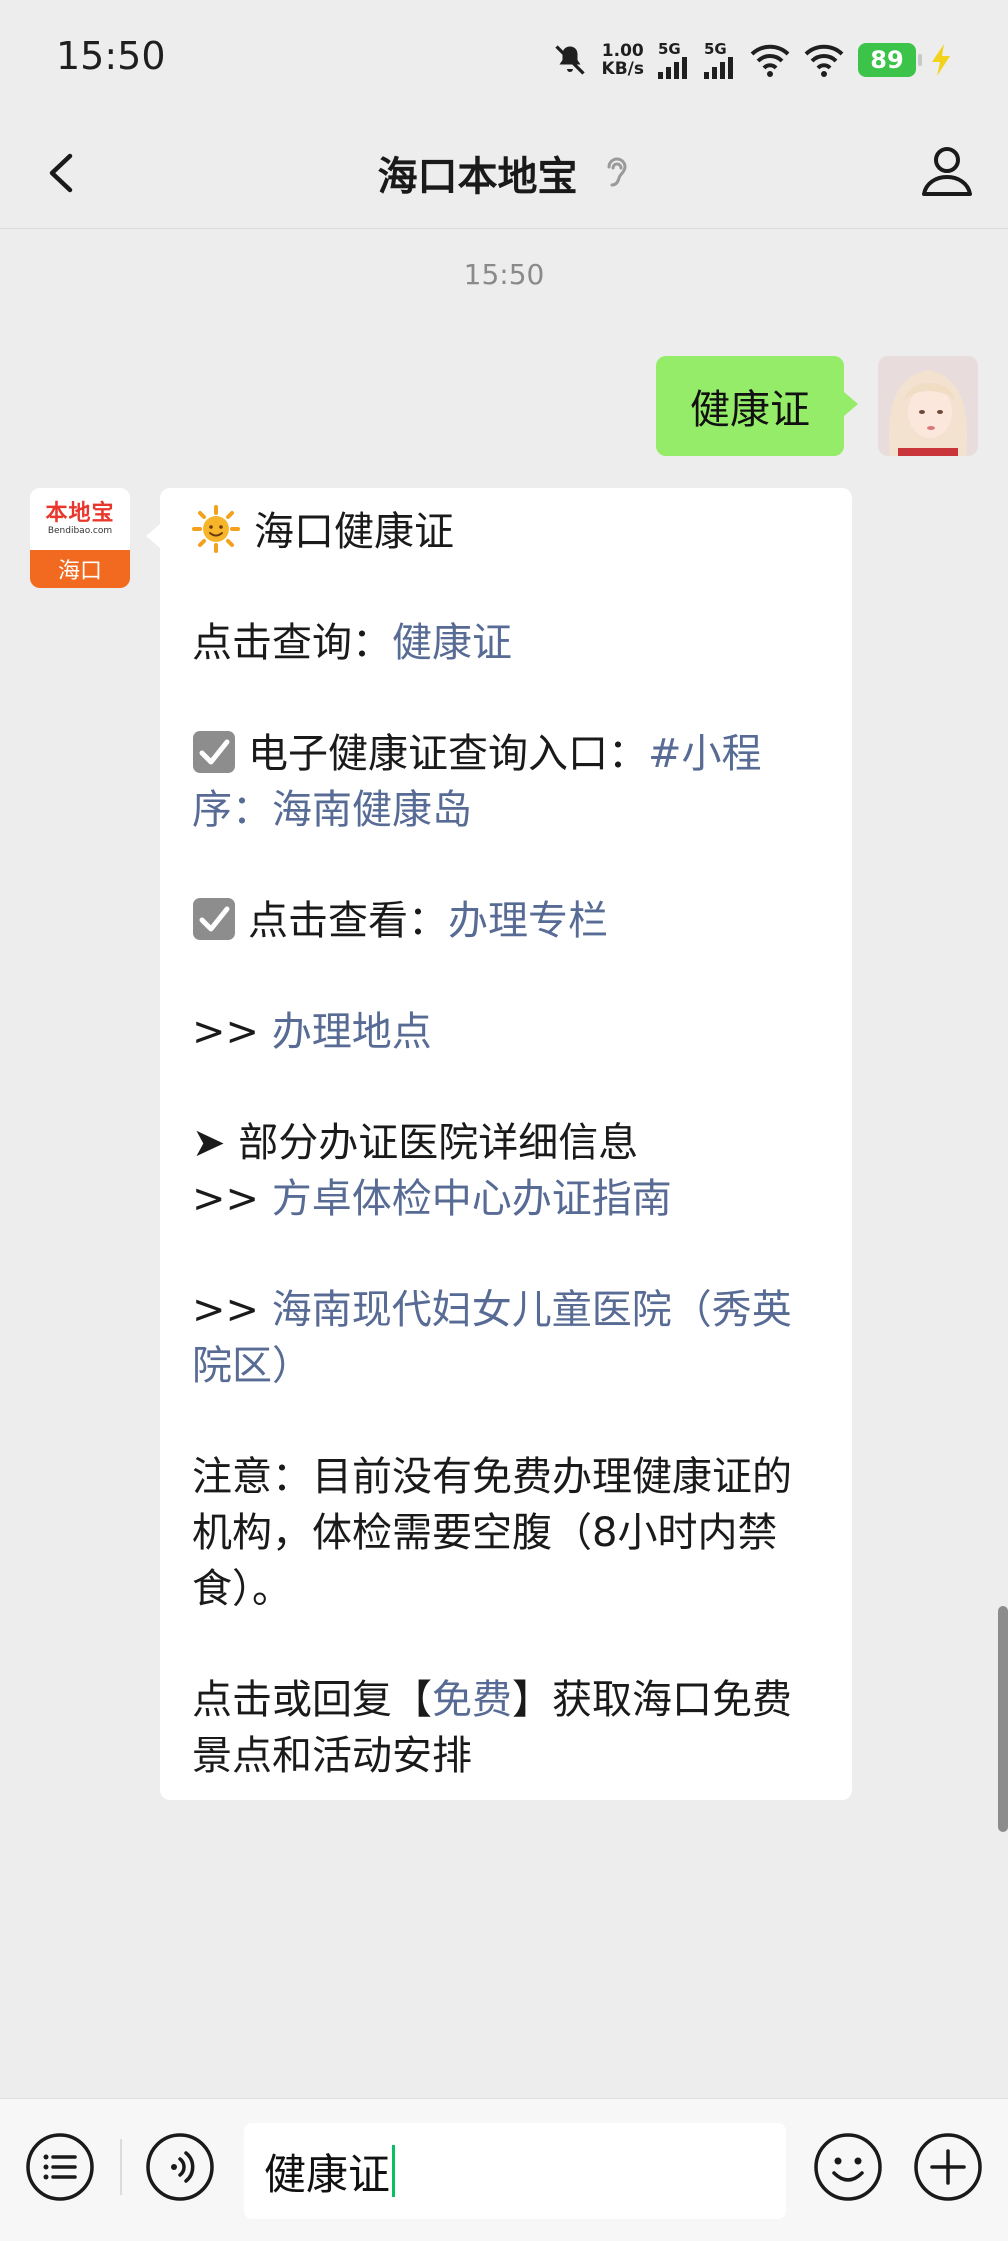  Describe the element at coordinates (492, 1533) in the screenshot. I see `note-line: 注意：目前没有免费办理健康证的机构，体检需要空腹（8小时内禁食）。` at that location.